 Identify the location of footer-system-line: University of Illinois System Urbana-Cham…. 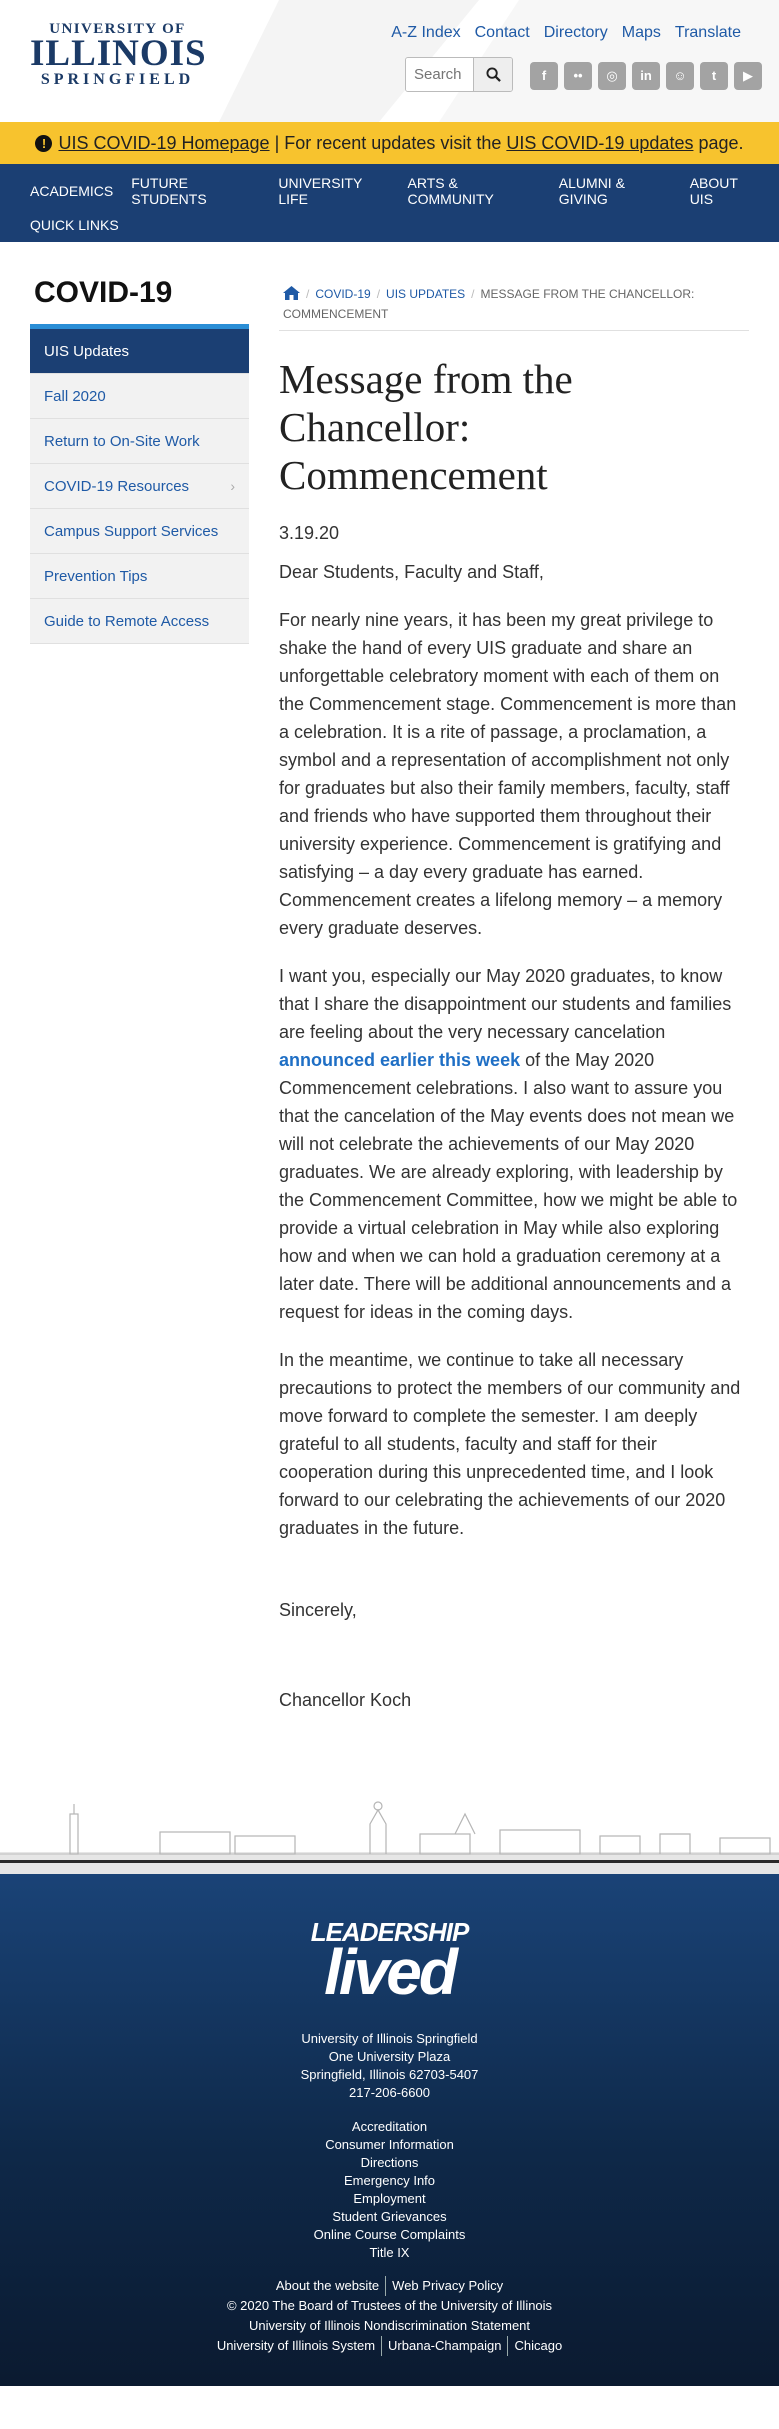
(389, 2346).